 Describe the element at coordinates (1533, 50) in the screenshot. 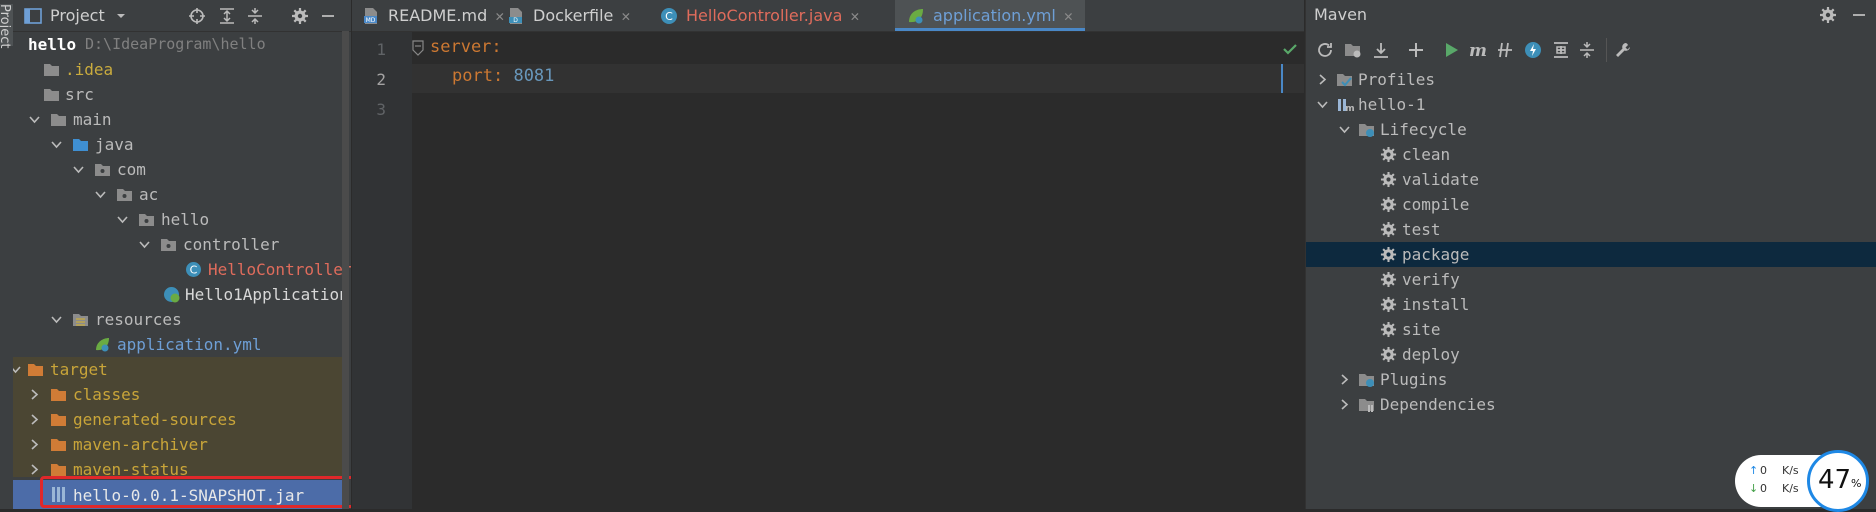

I see `skip-tests-icon` at that location.